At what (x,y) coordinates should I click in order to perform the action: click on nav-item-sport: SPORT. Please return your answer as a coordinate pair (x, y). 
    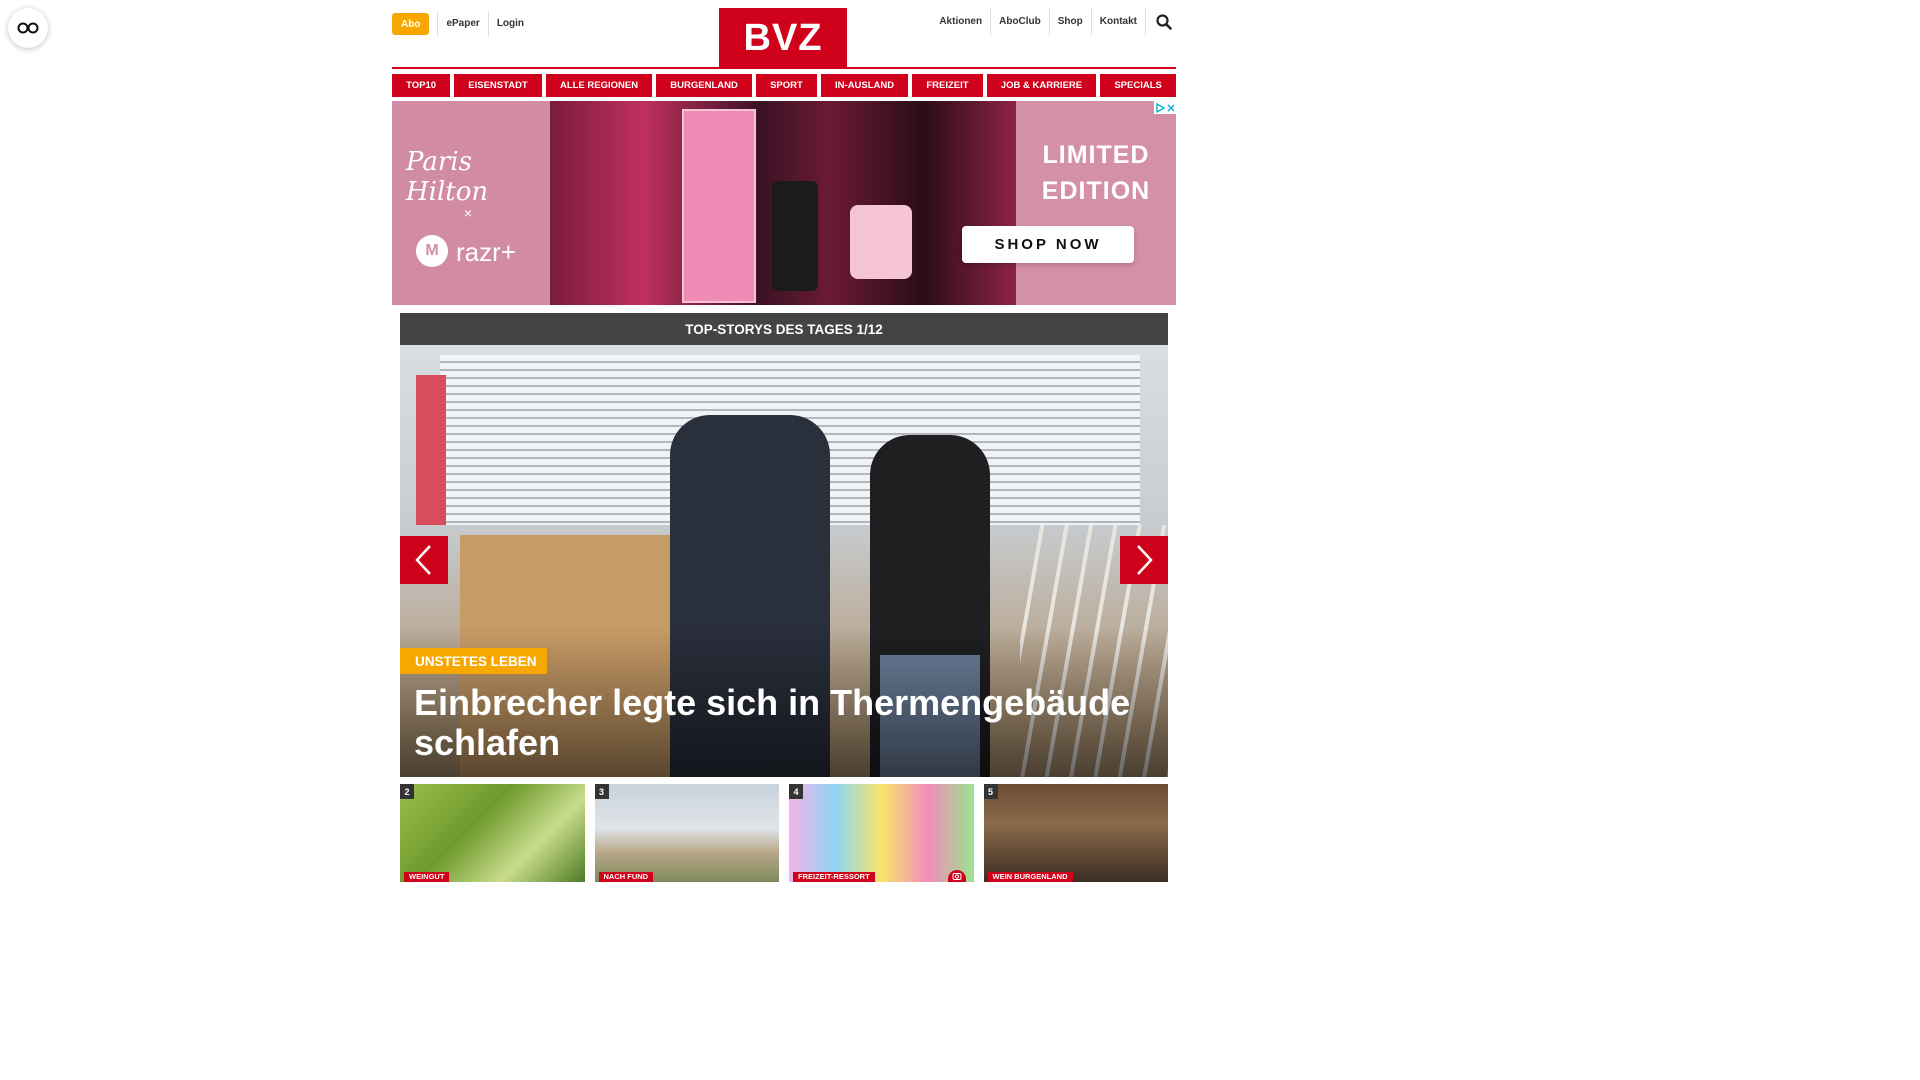
    Looking at the image, I should click on (786, 85).